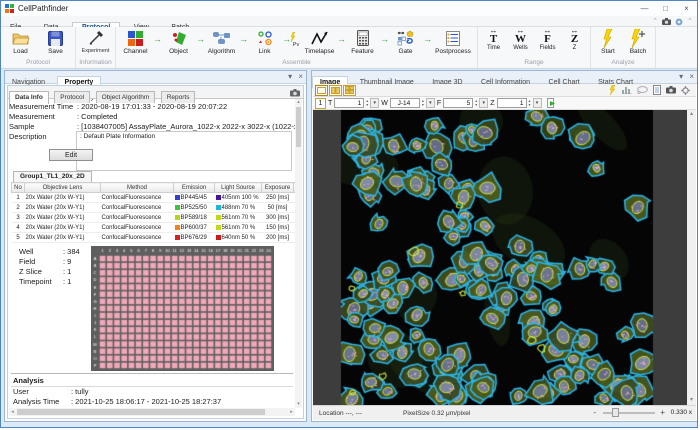 The width and height of the screenshot is (700, 430). I want to click on zoom-out-button: -, so click(595, 412).